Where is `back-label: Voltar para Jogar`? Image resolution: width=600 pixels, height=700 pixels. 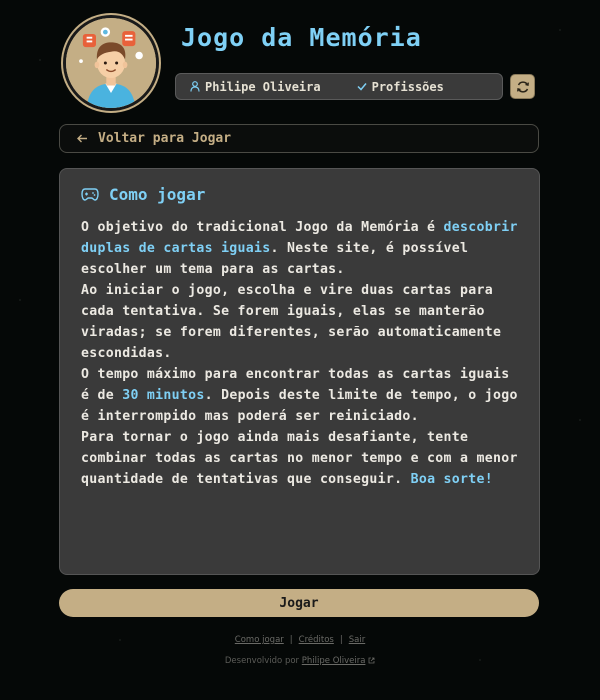 back-label: Voltar para Jogar is located at coordinates (165, 138).